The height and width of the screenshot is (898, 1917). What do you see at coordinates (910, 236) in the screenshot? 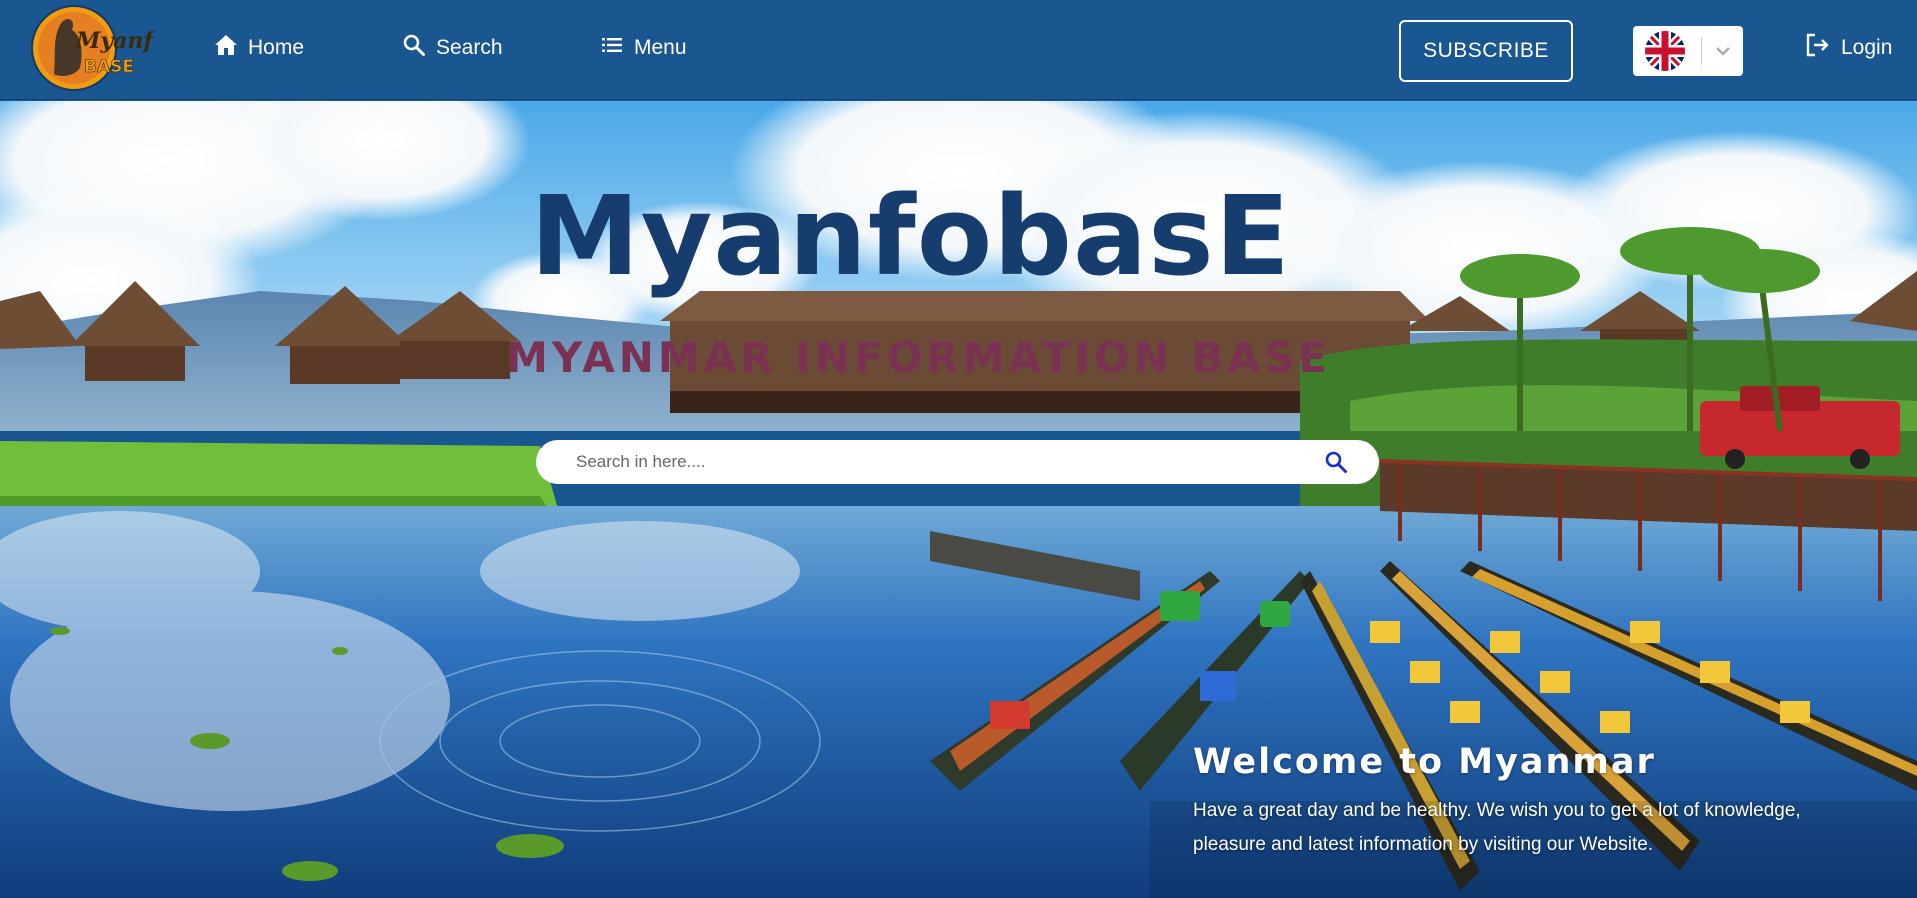
I see `hero-title: MyanfobasE` at bounding box center [910, 236].